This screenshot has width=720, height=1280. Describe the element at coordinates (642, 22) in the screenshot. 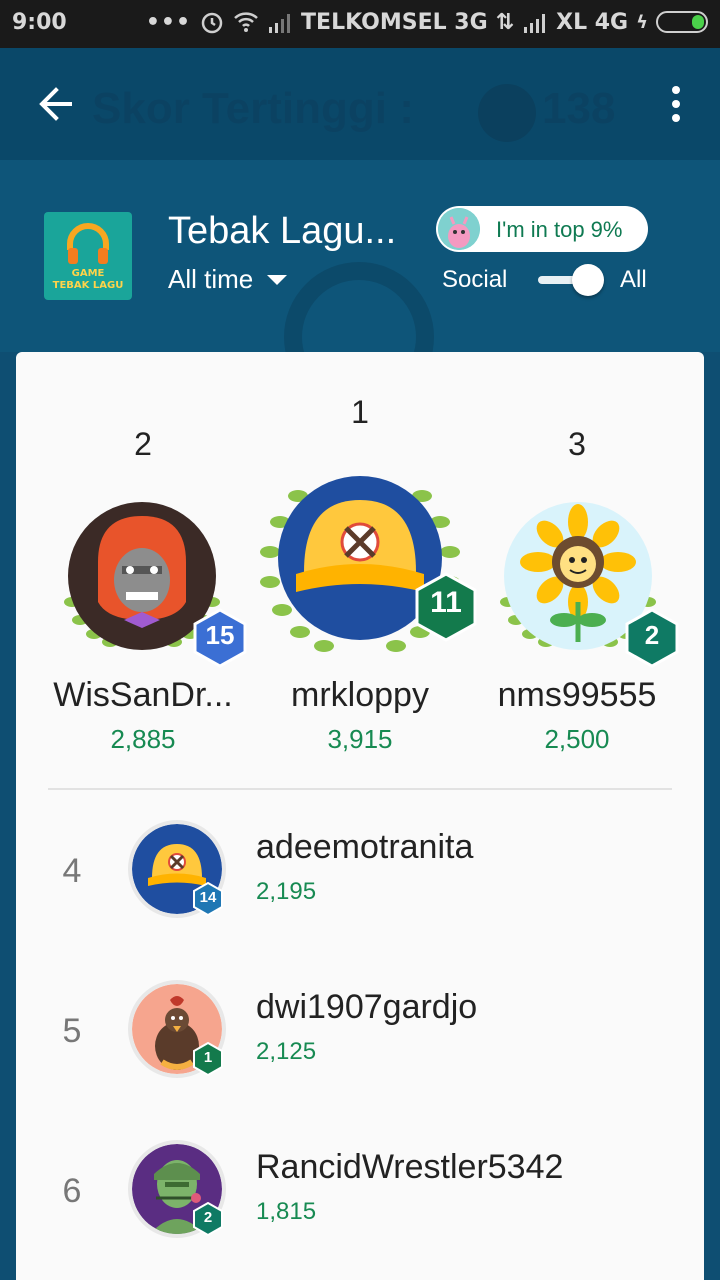

I see `charging-icon: ϟ` at that location.